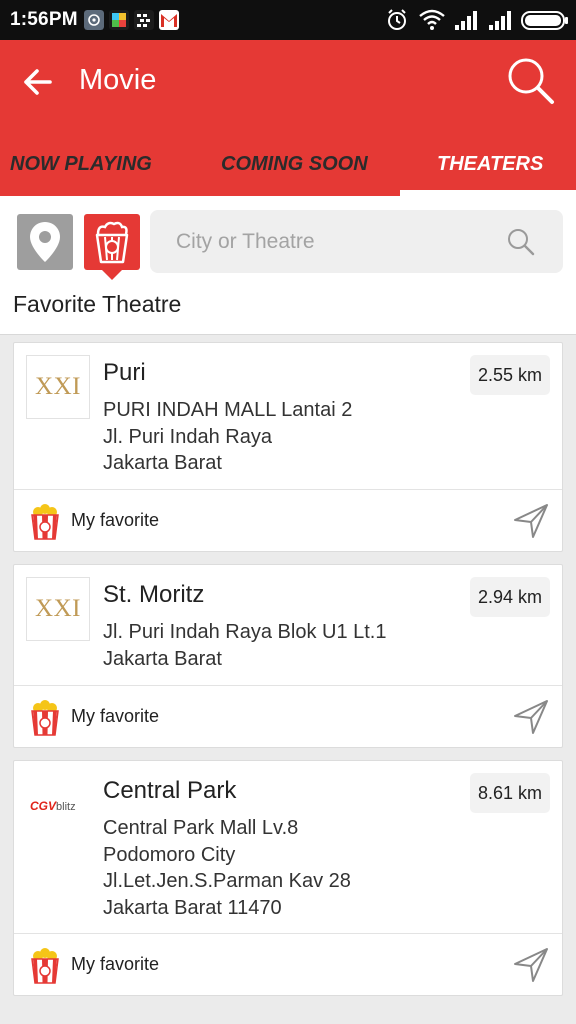 Image resolution: width=576 pixels, height=1024 pixels. What do you see at coordinates (490, 164) in the screenshot?
I see `tab-theaters: THEATERS` at bounding box center [490, 164].